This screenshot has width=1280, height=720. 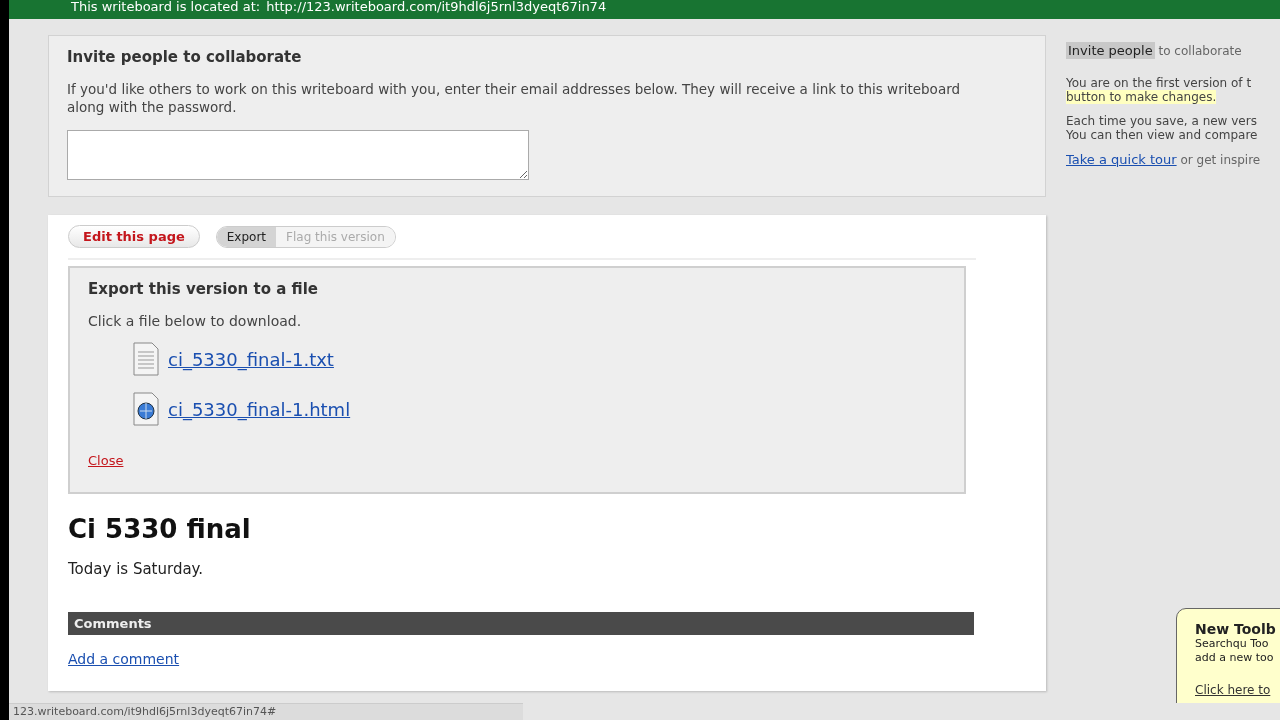 What do you see at coordinates (203, 289) in the screenshot?
I see `export-title: Export this version to a file` at bounding box center [203, 289].